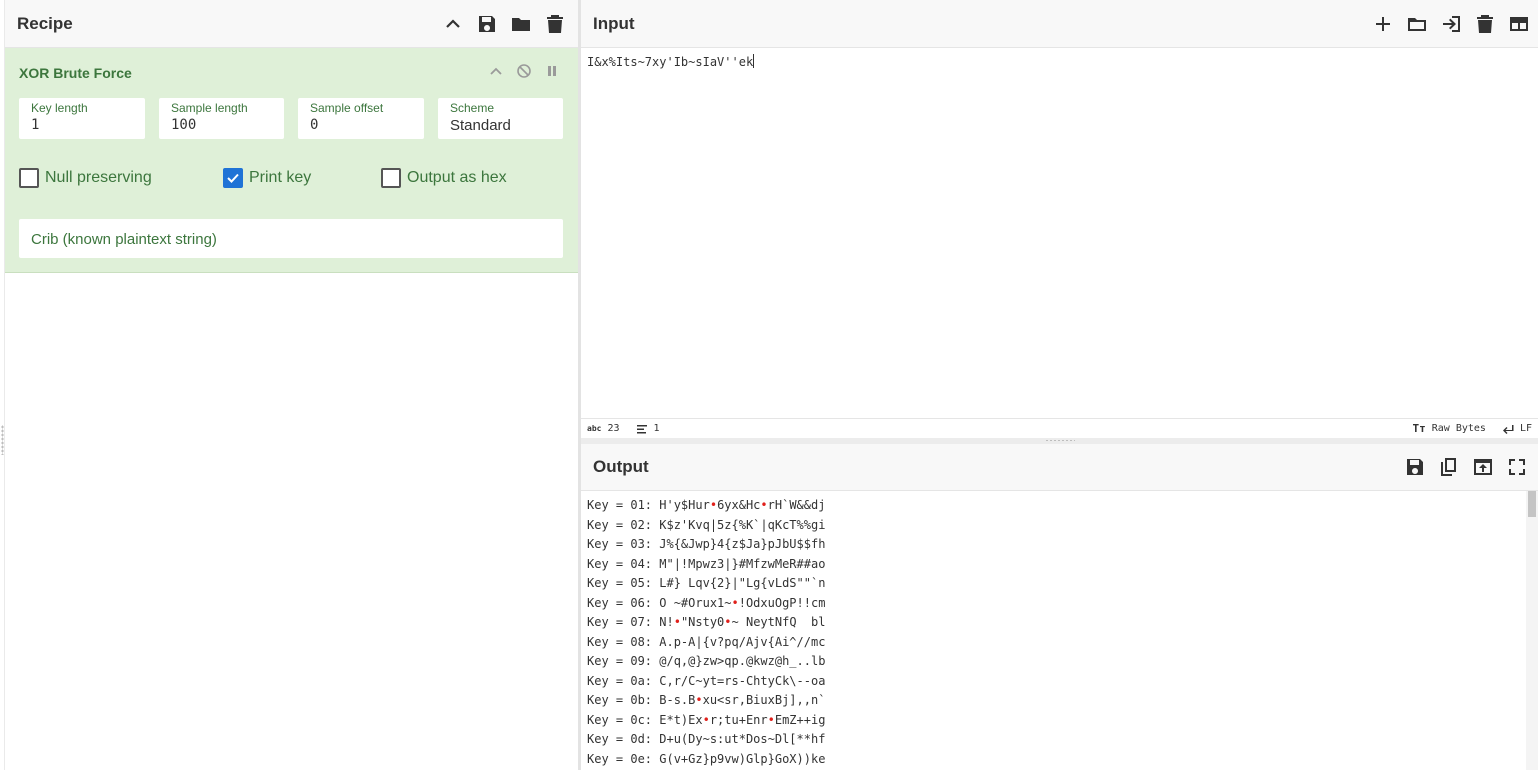  What do you see at coordinates (1383, 24) in the screenshot?
I see `plus-icon` at bounding box center [1383, 24].